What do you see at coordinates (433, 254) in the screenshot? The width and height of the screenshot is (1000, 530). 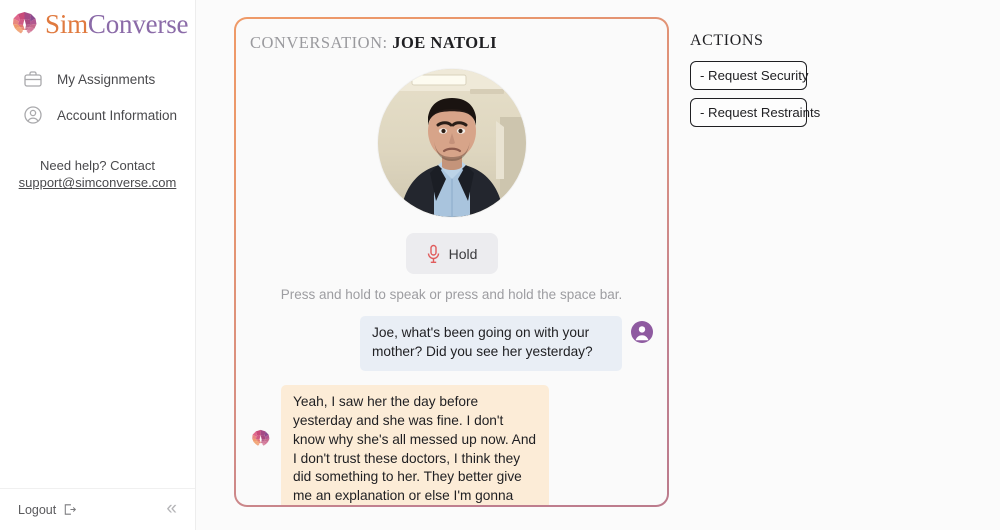 I see `microphone-icon` at bounding box center [433, 254].